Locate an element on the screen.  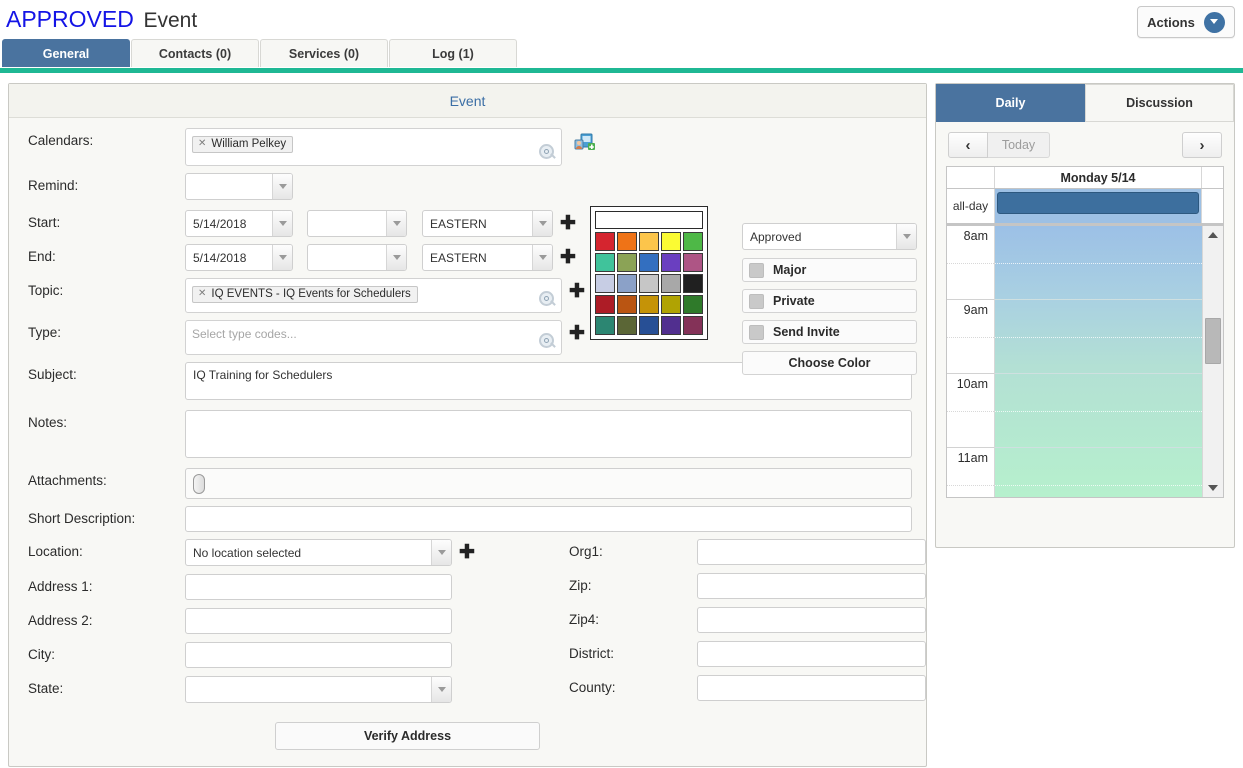
short-description-input is located at coordinates (548, 519).